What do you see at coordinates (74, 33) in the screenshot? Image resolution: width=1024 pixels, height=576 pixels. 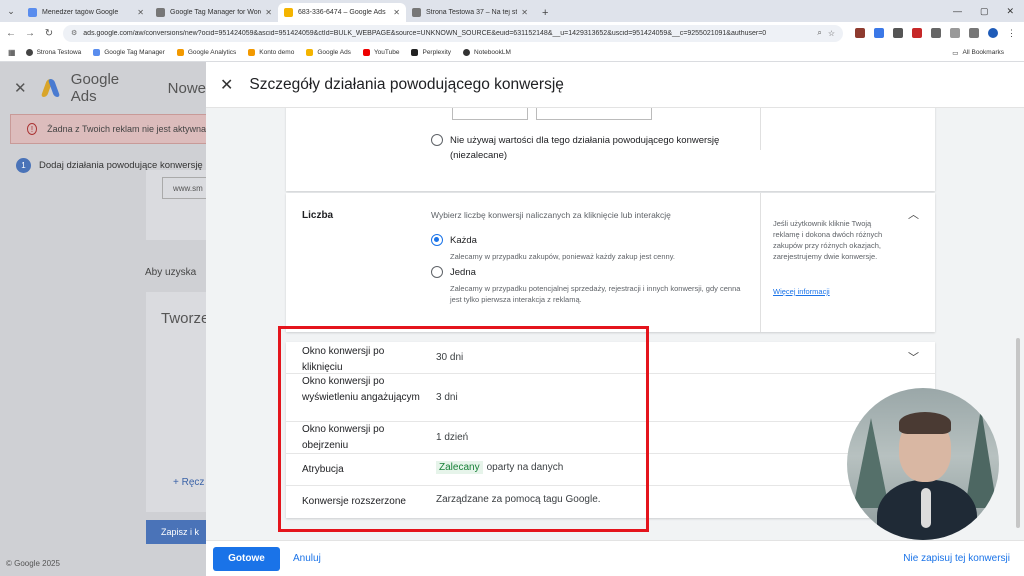 I see `site-info-icon: ⚙` at bounding box center [74, 33].